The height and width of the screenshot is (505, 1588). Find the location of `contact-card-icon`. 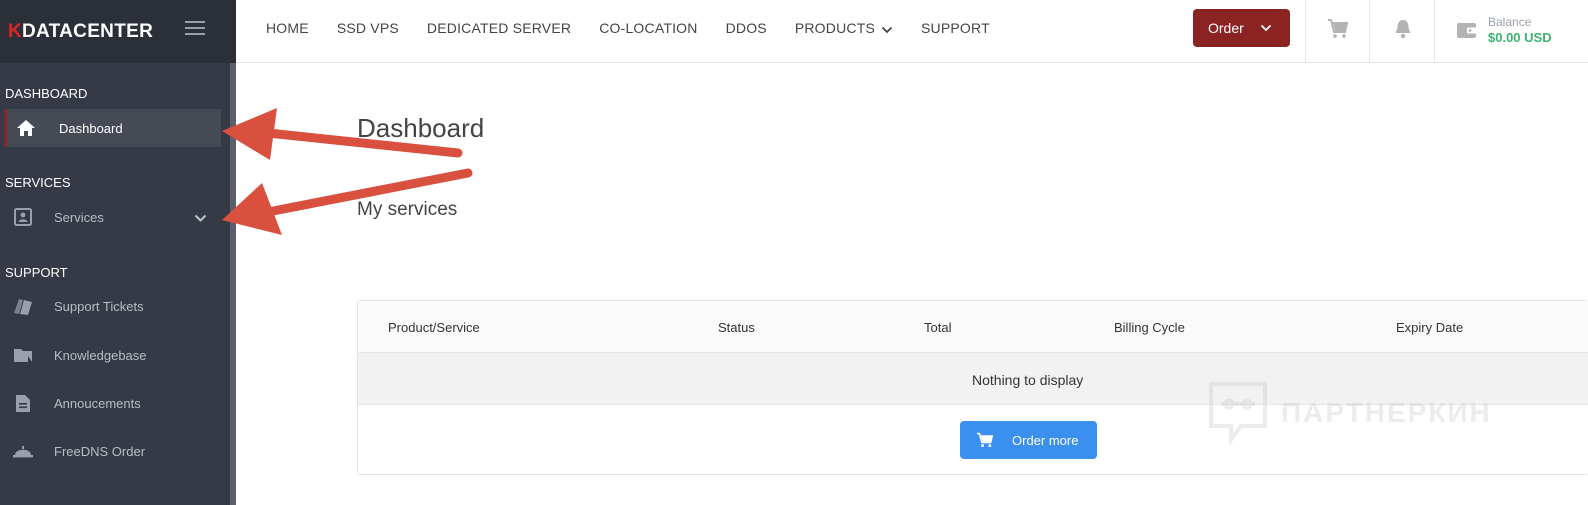

contact-card-icon is located at coordinates (23, 217).